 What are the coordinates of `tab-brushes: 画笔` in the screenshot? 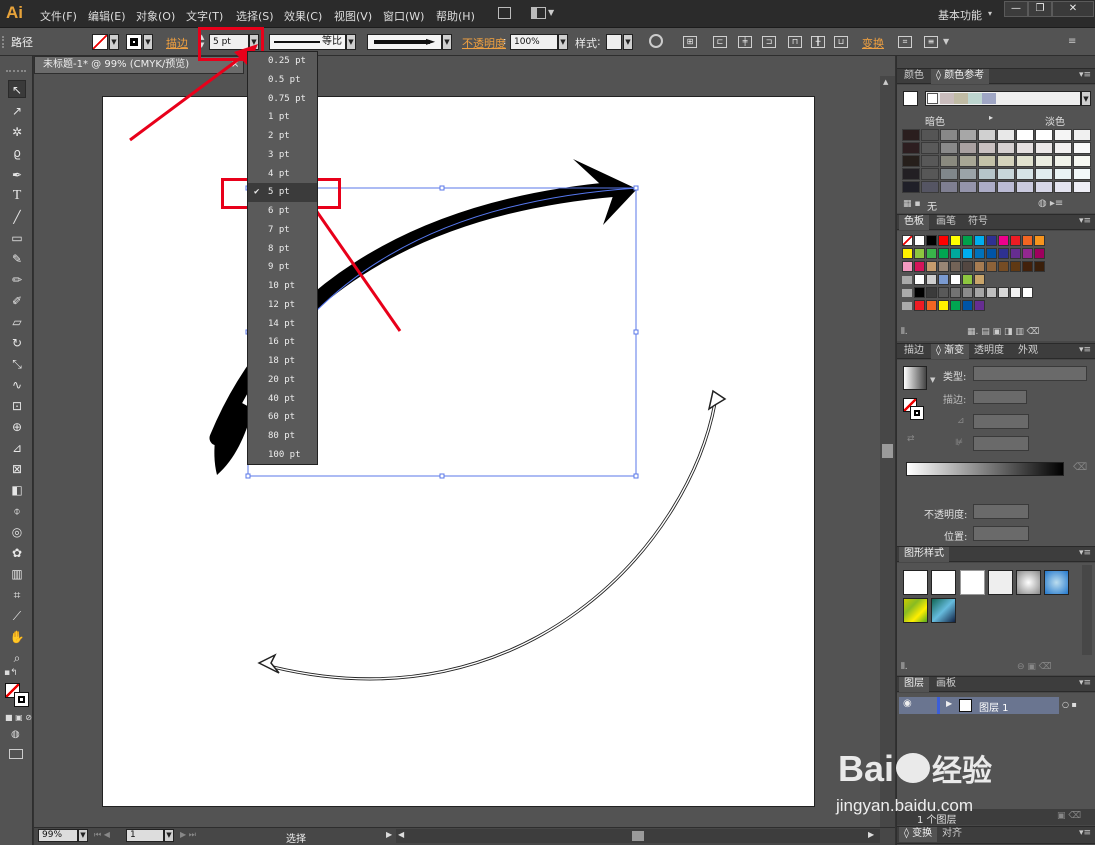 It's located at (946, 222).